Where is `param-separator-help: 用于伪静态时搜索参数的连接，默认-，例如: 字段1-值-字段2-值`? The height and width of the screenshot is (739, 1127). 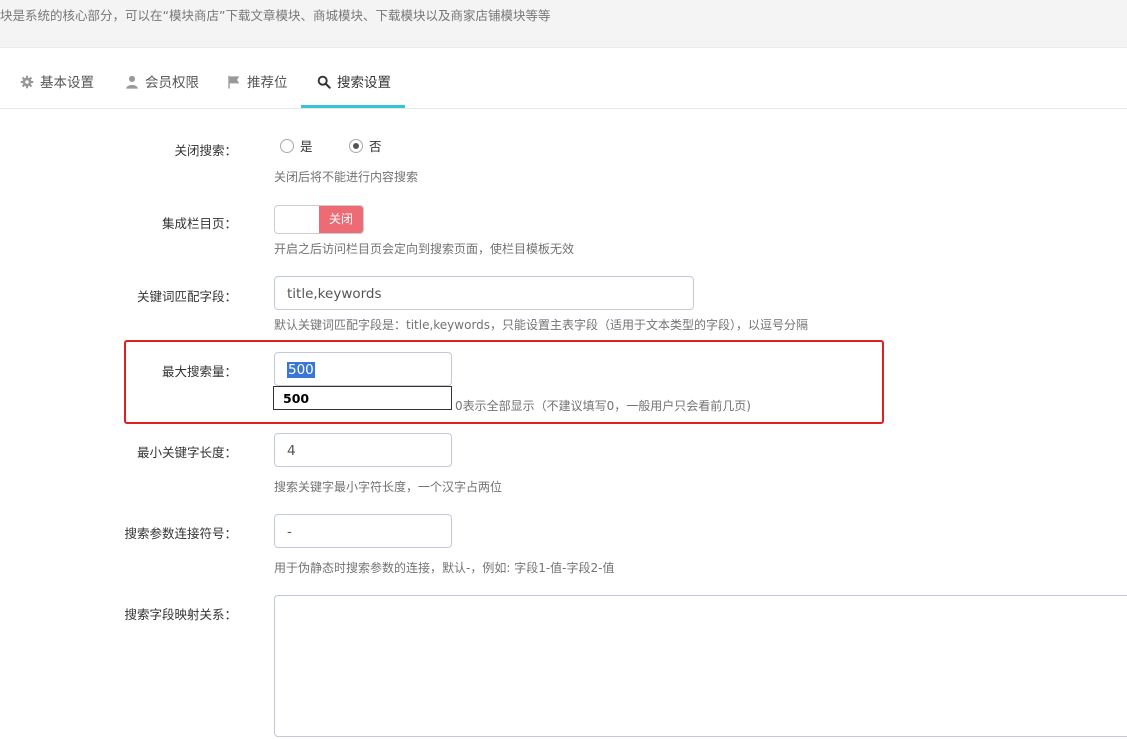
param-separator-help: 用于伪静态时搜索参数的连接，默认-，例如: 字段1-值-字段2-值 is located at coordinates (444, 568).